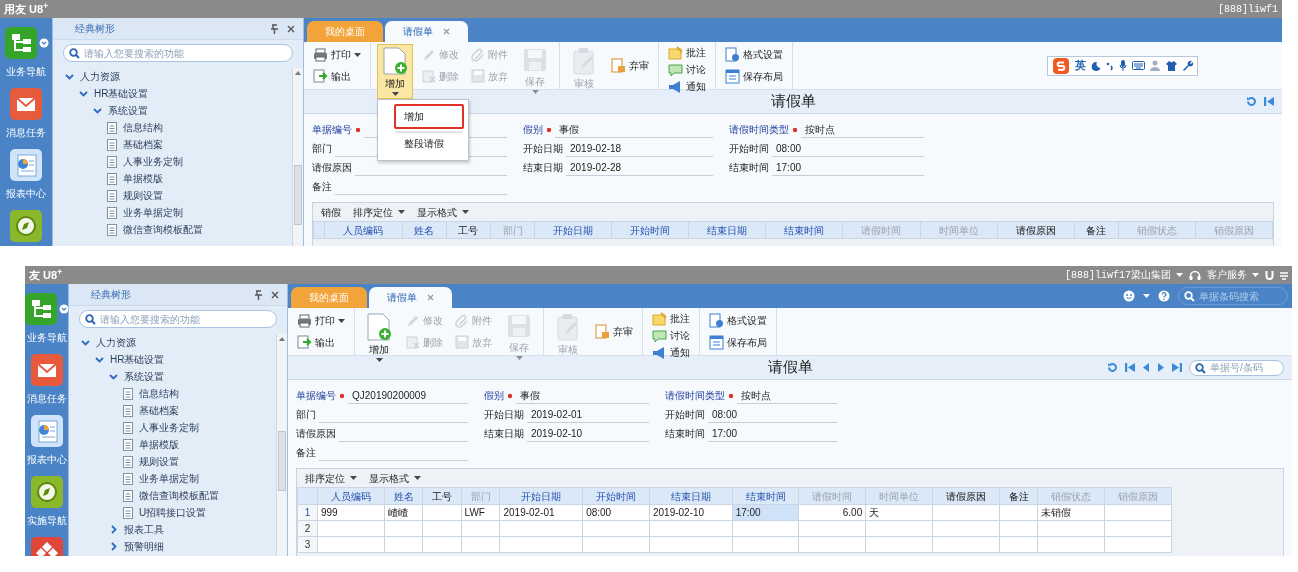  Describe the element at coordinates (691, 512) in the screenshot. I see `table-cell: 2019-02-10` at that location.